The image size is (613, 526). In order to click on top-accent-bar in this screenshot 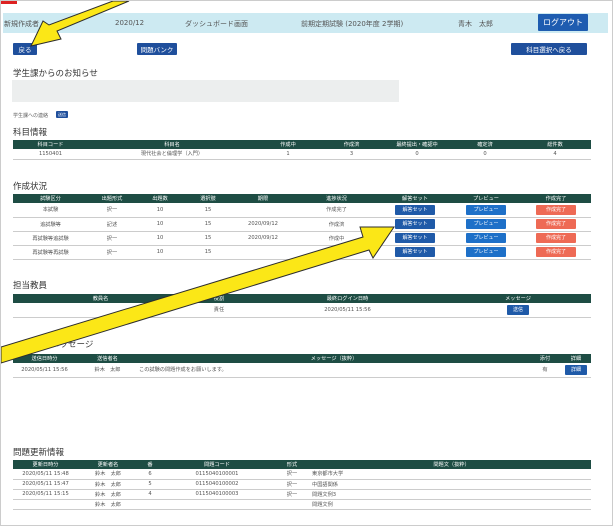, I will do `click(9, 2)`.